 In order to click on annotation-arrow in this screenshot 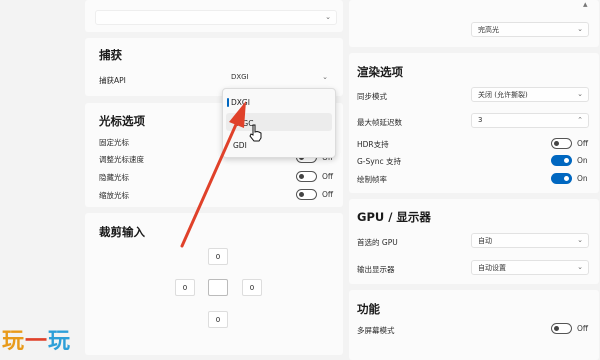, I will do `click(213, 174)`.